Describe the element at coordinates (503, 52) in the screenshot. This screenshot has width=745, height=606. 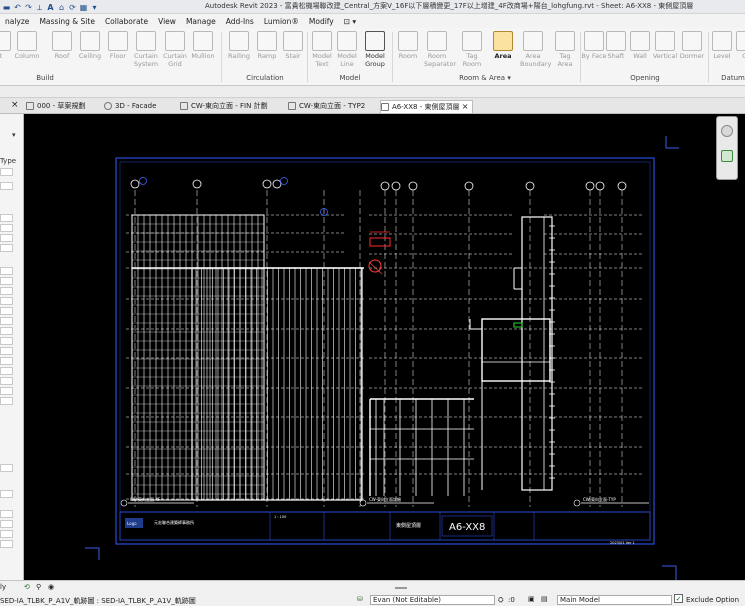
I see `tool-area: Area` at that location.